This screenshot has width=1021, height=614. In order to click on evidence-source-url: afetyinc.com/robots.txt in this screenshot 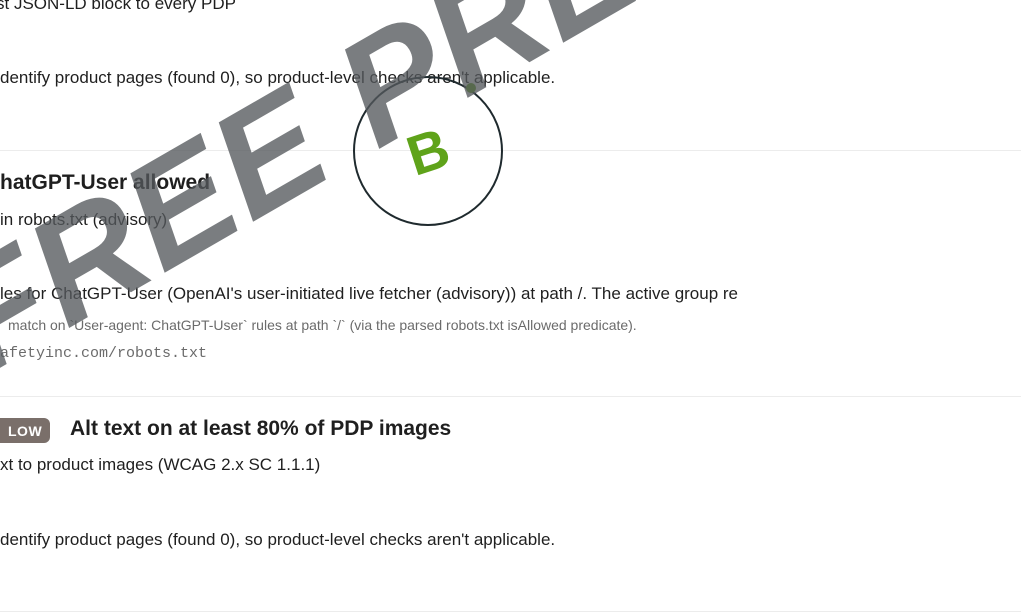, I will do `click(103, 353)`.